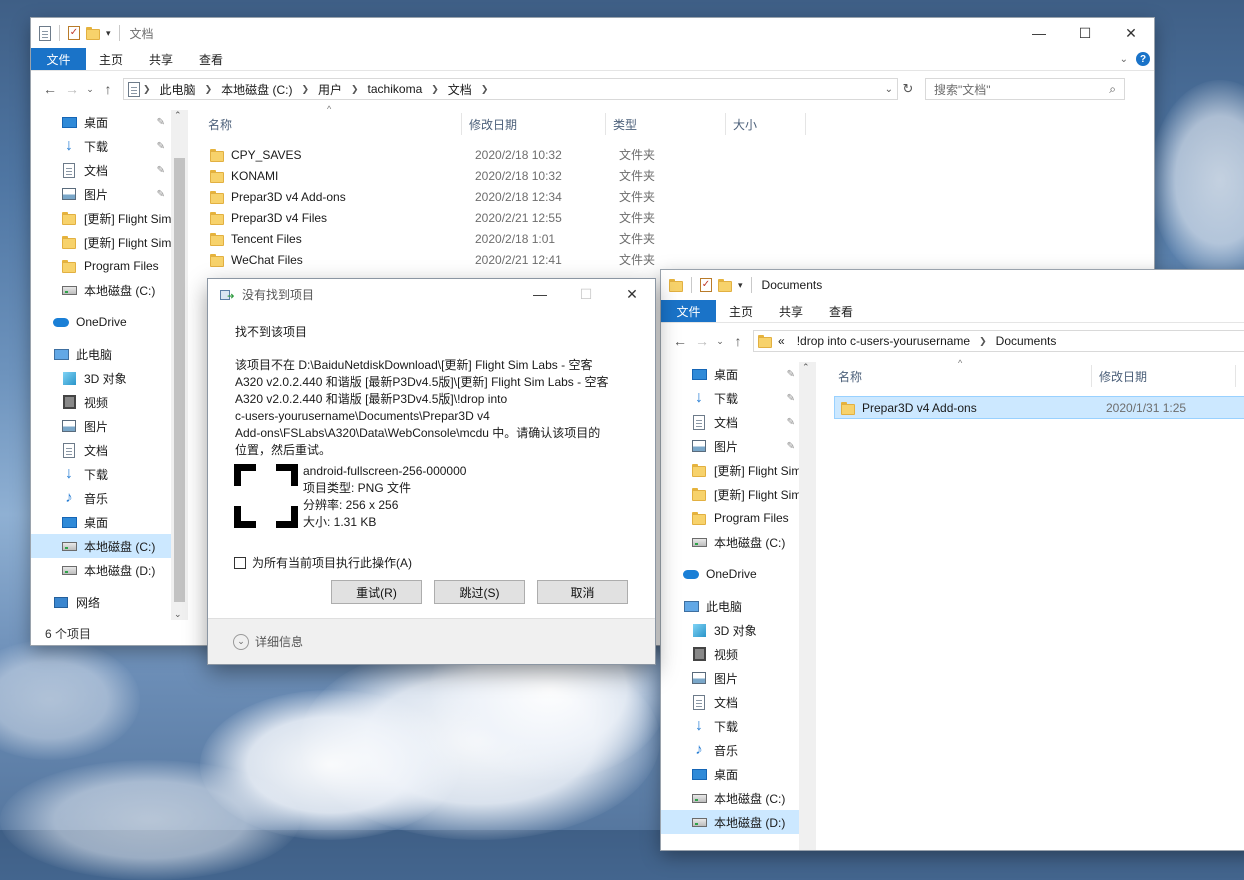 The width and height of the screenshot is (1244, 880). I want to click on nav-scrollbar: ⌃, so click(807, 606).